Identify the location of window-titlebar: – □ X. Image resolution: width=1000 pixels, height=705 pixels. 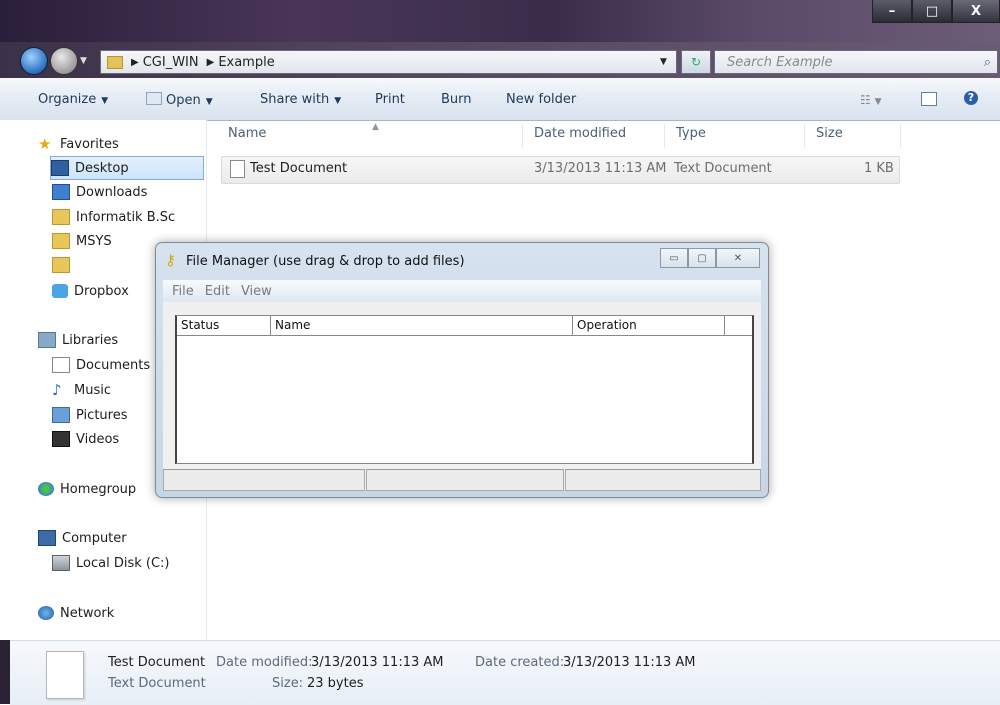
(500, 21).